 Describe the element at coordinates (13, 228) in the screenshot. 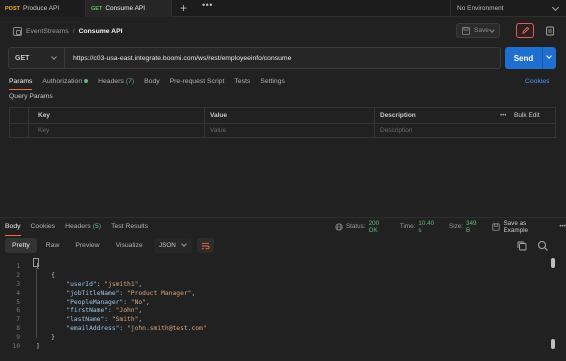

I see `tab-response-body: Body` at that location.